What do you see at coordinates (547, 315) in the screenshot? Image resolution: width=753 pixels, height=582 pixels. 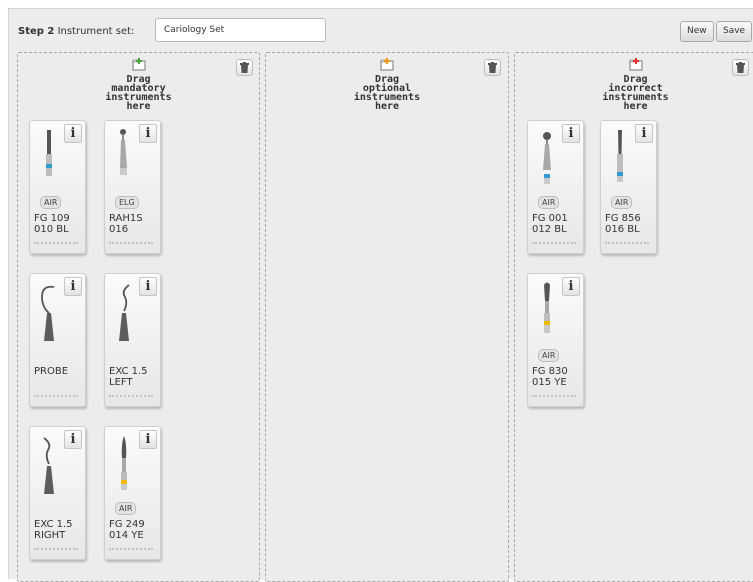 I see `bur-pear-icon` at bounding box center [547, 315].